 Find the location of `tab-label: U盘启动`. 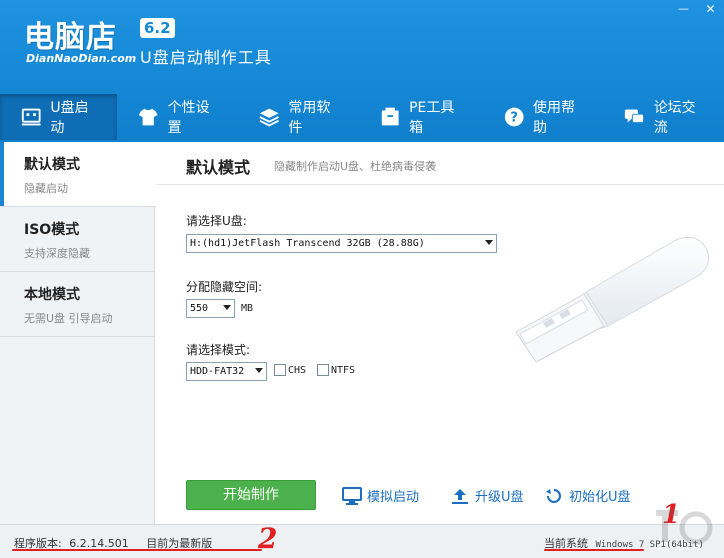

tab-label: U盘启动 is located at coordinates (69, 118).